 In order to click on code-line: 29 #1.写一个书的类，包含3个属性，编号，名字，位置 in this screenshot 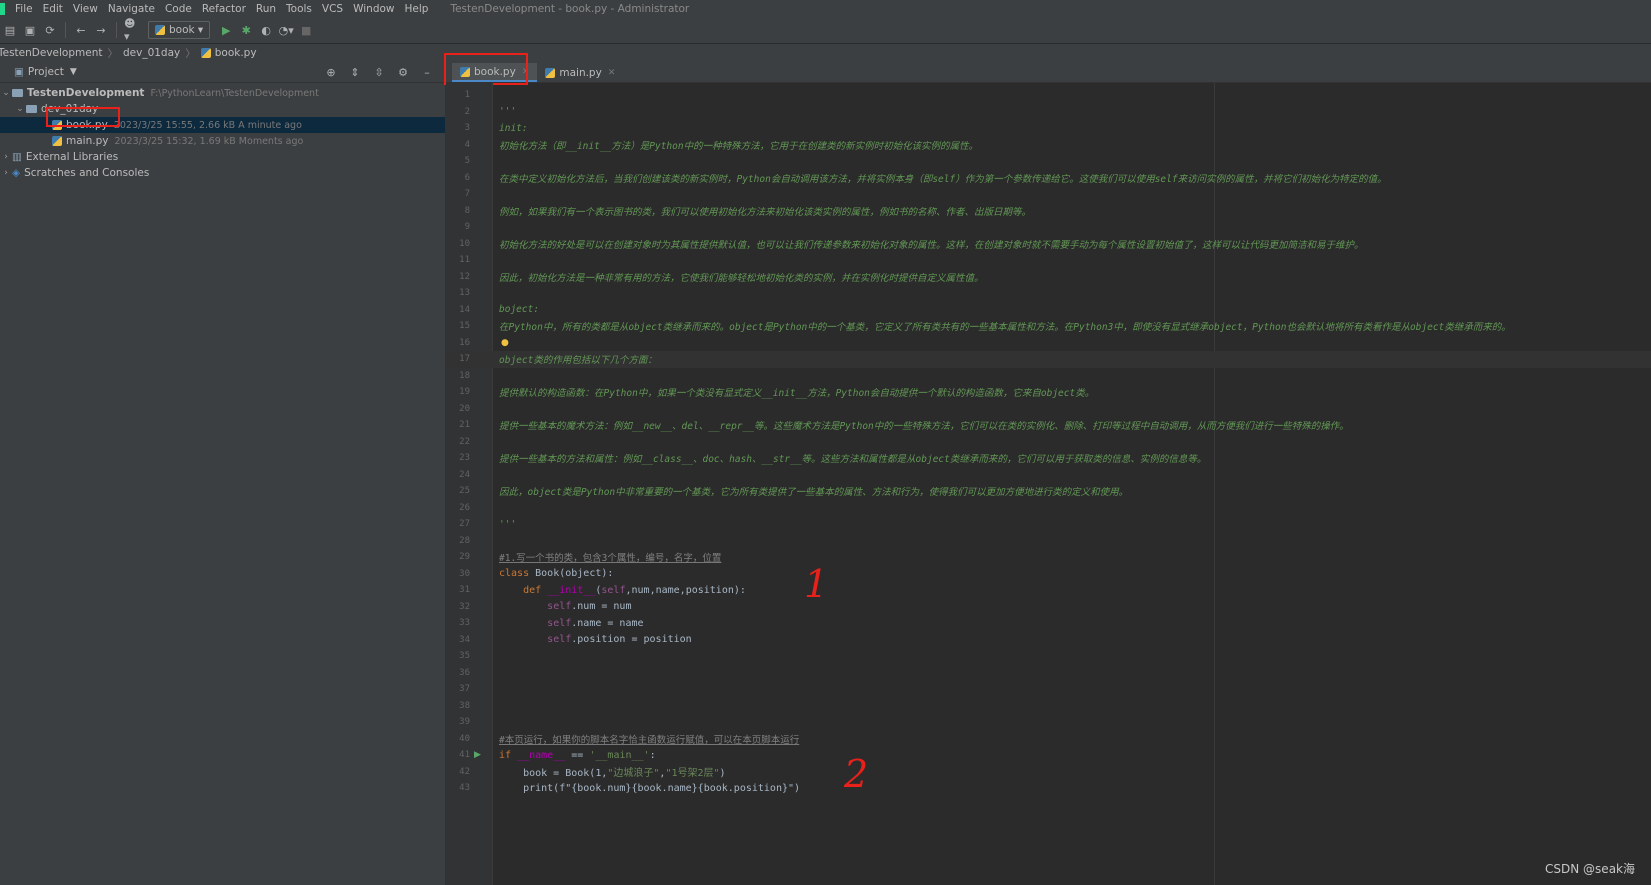, I will do `click(1048, 557)`.